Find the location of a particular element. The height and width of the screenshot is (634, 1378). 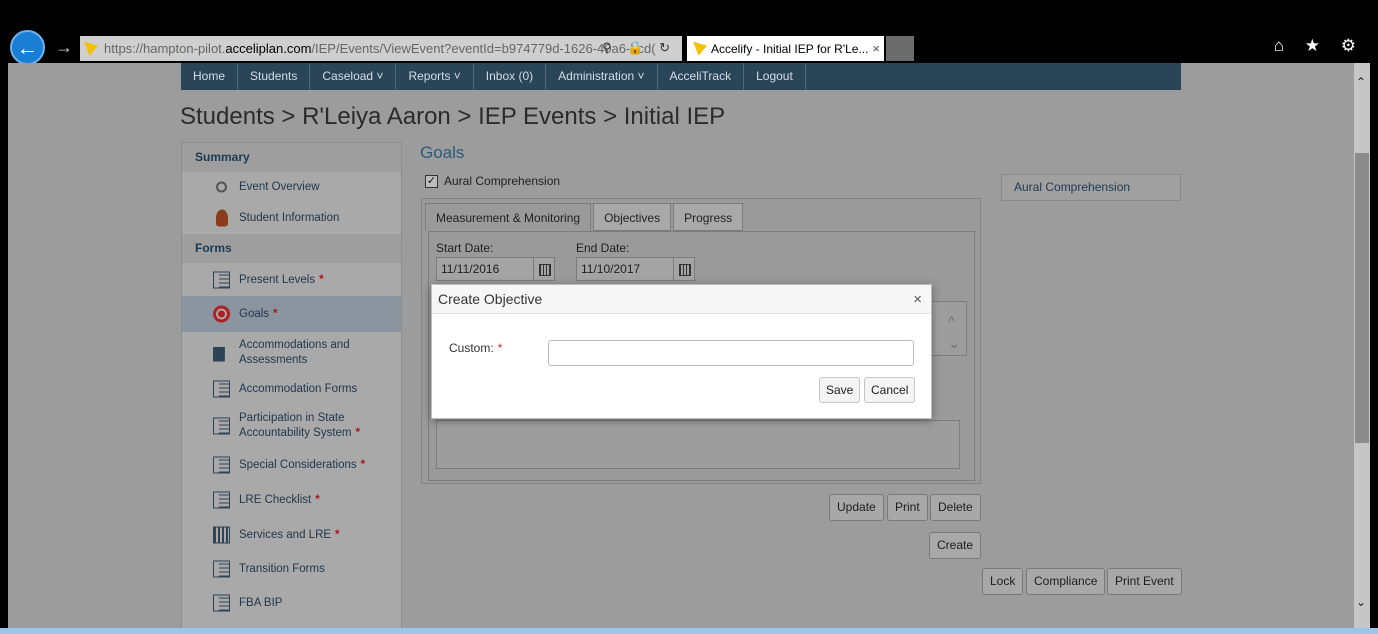

tab-close-icon: × is located at coordinates (876, 48).